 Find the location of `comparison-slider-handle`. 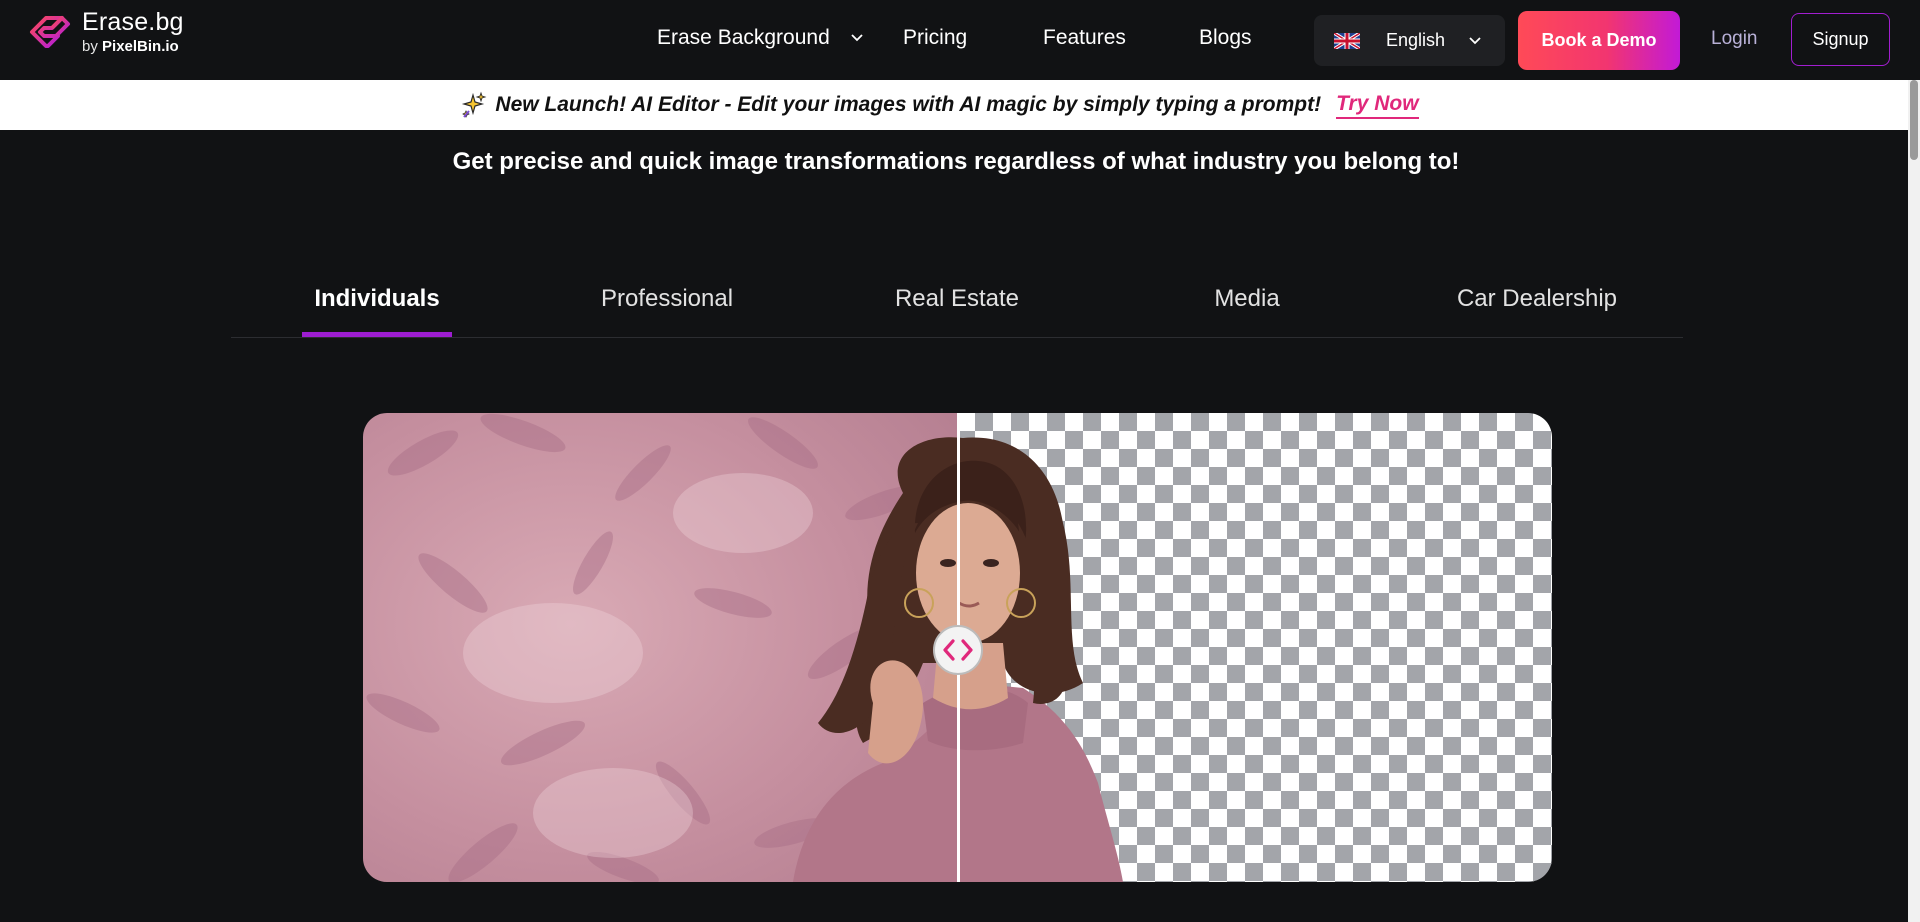

comparison-slider-handle is located at coordinates (958, 650).